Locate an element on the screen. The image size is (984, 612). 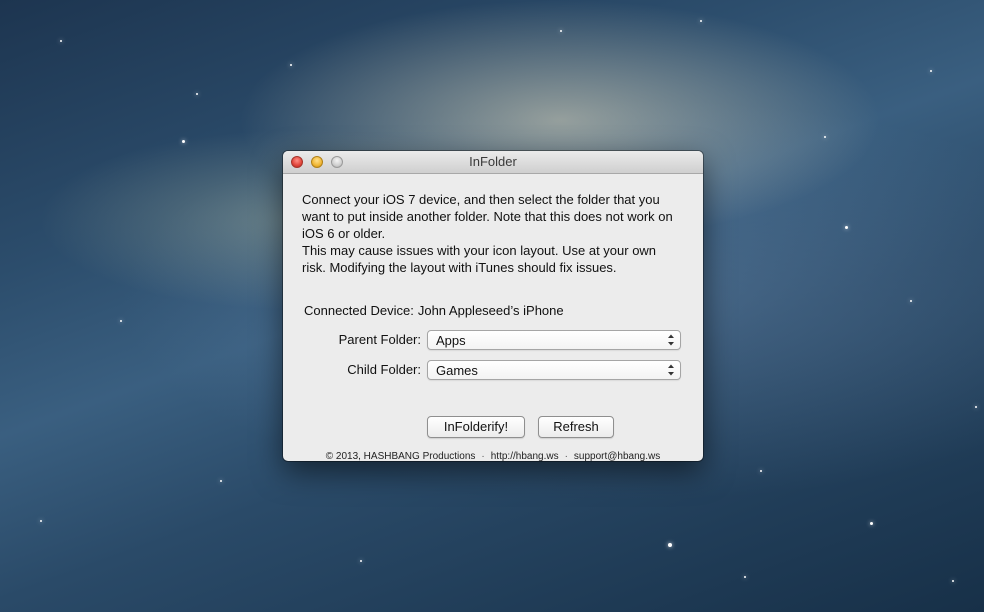
window-title: InFolder is located at coordinates (493, 161).